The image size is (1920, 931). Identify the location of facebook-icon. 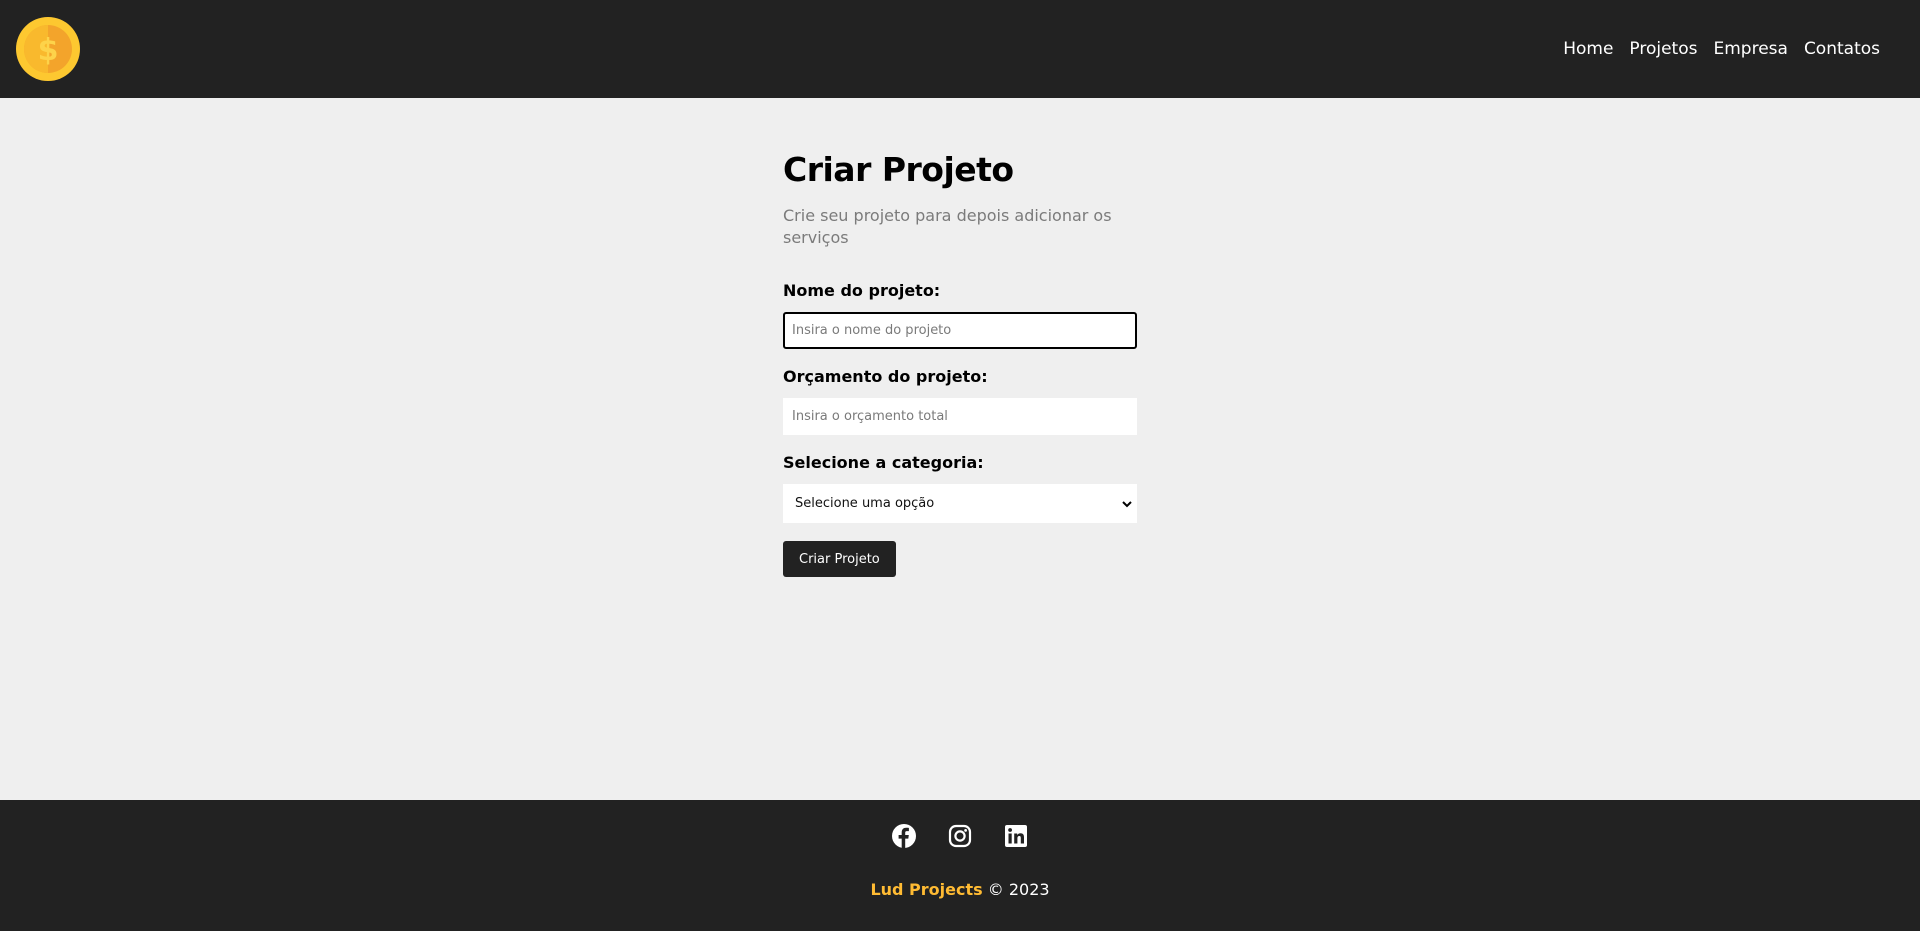
(904, 836).